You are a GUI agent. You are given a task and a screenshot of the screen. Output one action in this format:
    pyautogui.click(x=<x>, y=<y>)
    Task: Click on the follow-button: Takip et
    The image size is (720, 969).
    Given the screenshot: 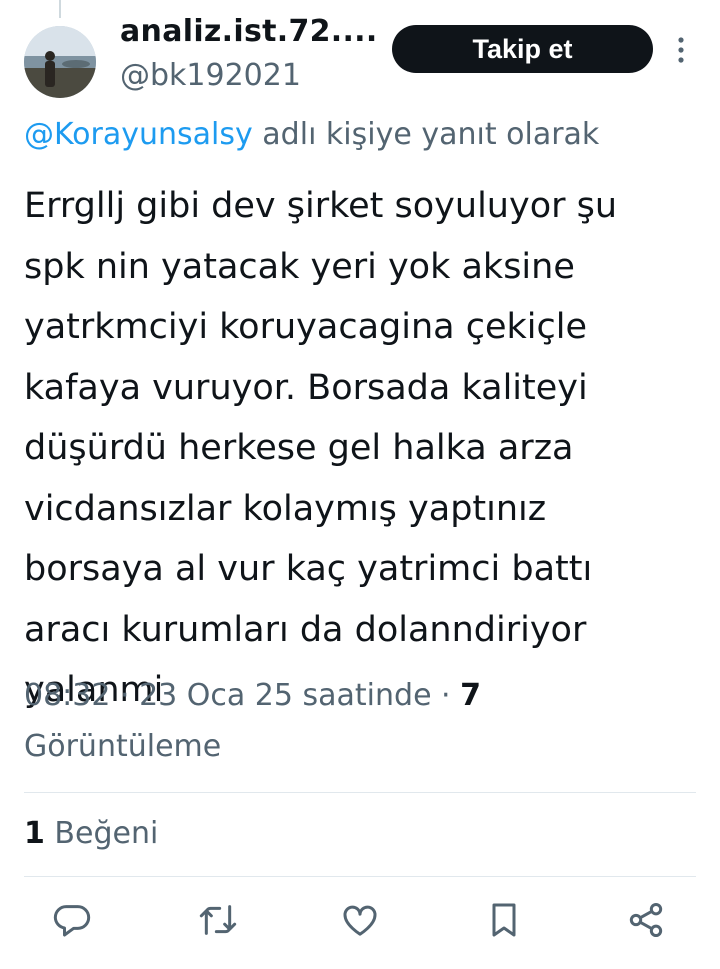 What is the action you would take?
    pyautogui.click(x=522, y=49)
    